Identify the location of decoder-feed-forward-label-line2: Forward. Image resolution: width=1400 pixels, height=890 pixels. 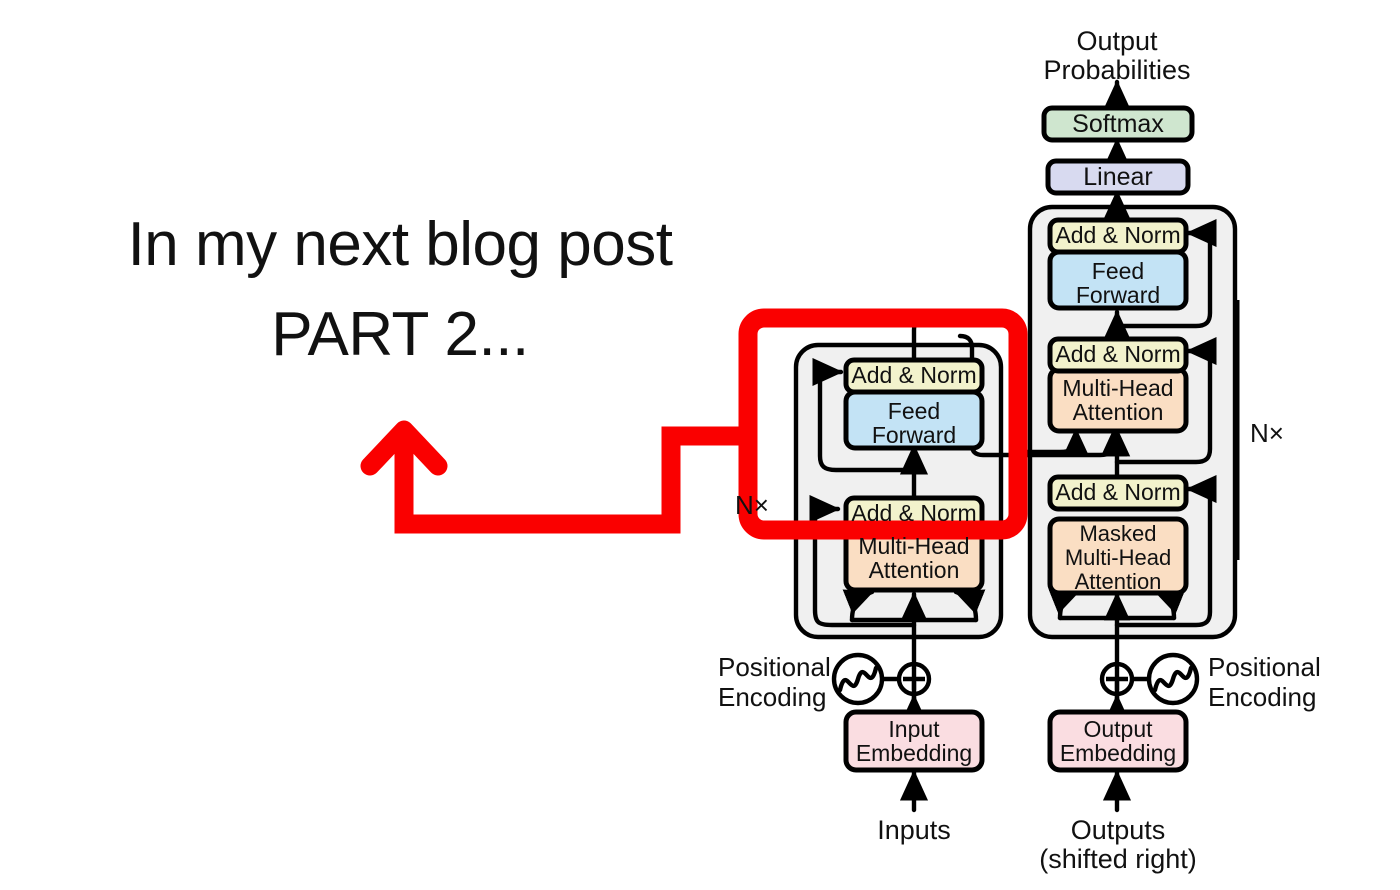
(1118, 295).